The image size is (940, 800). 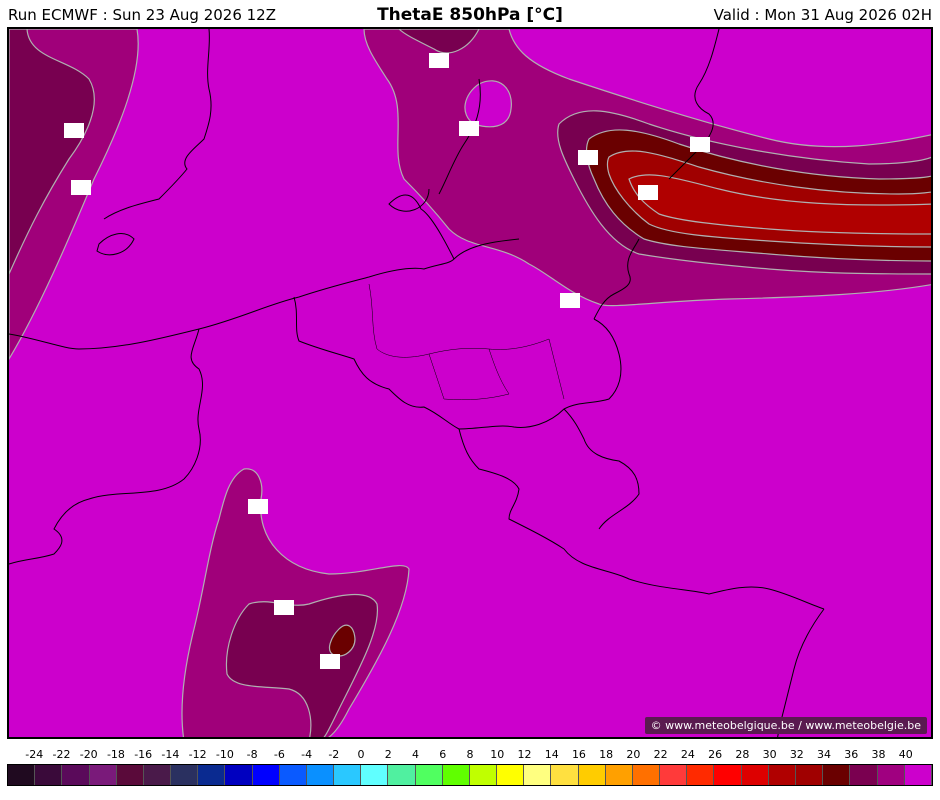 I want to click on colorbar-tick-label: 26, so click(x=715, y=754).